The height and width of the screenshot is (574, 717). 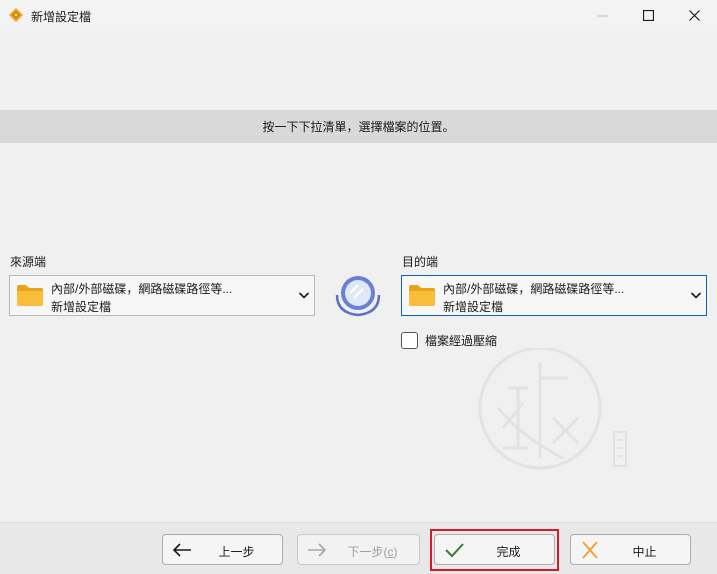 I want to click on arrow-right-icon, so click(x=317, y=550).